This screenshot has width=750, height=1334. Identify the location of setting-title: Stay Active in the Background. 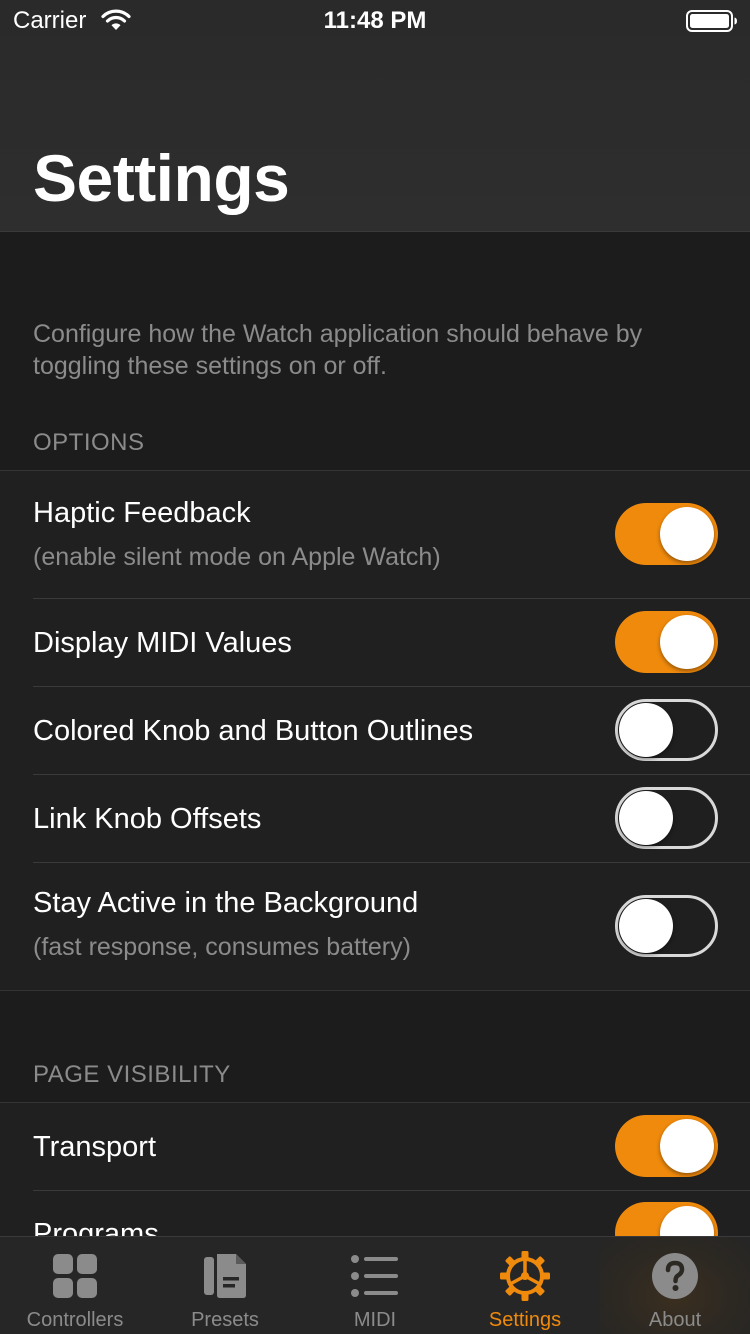
(226, 903).